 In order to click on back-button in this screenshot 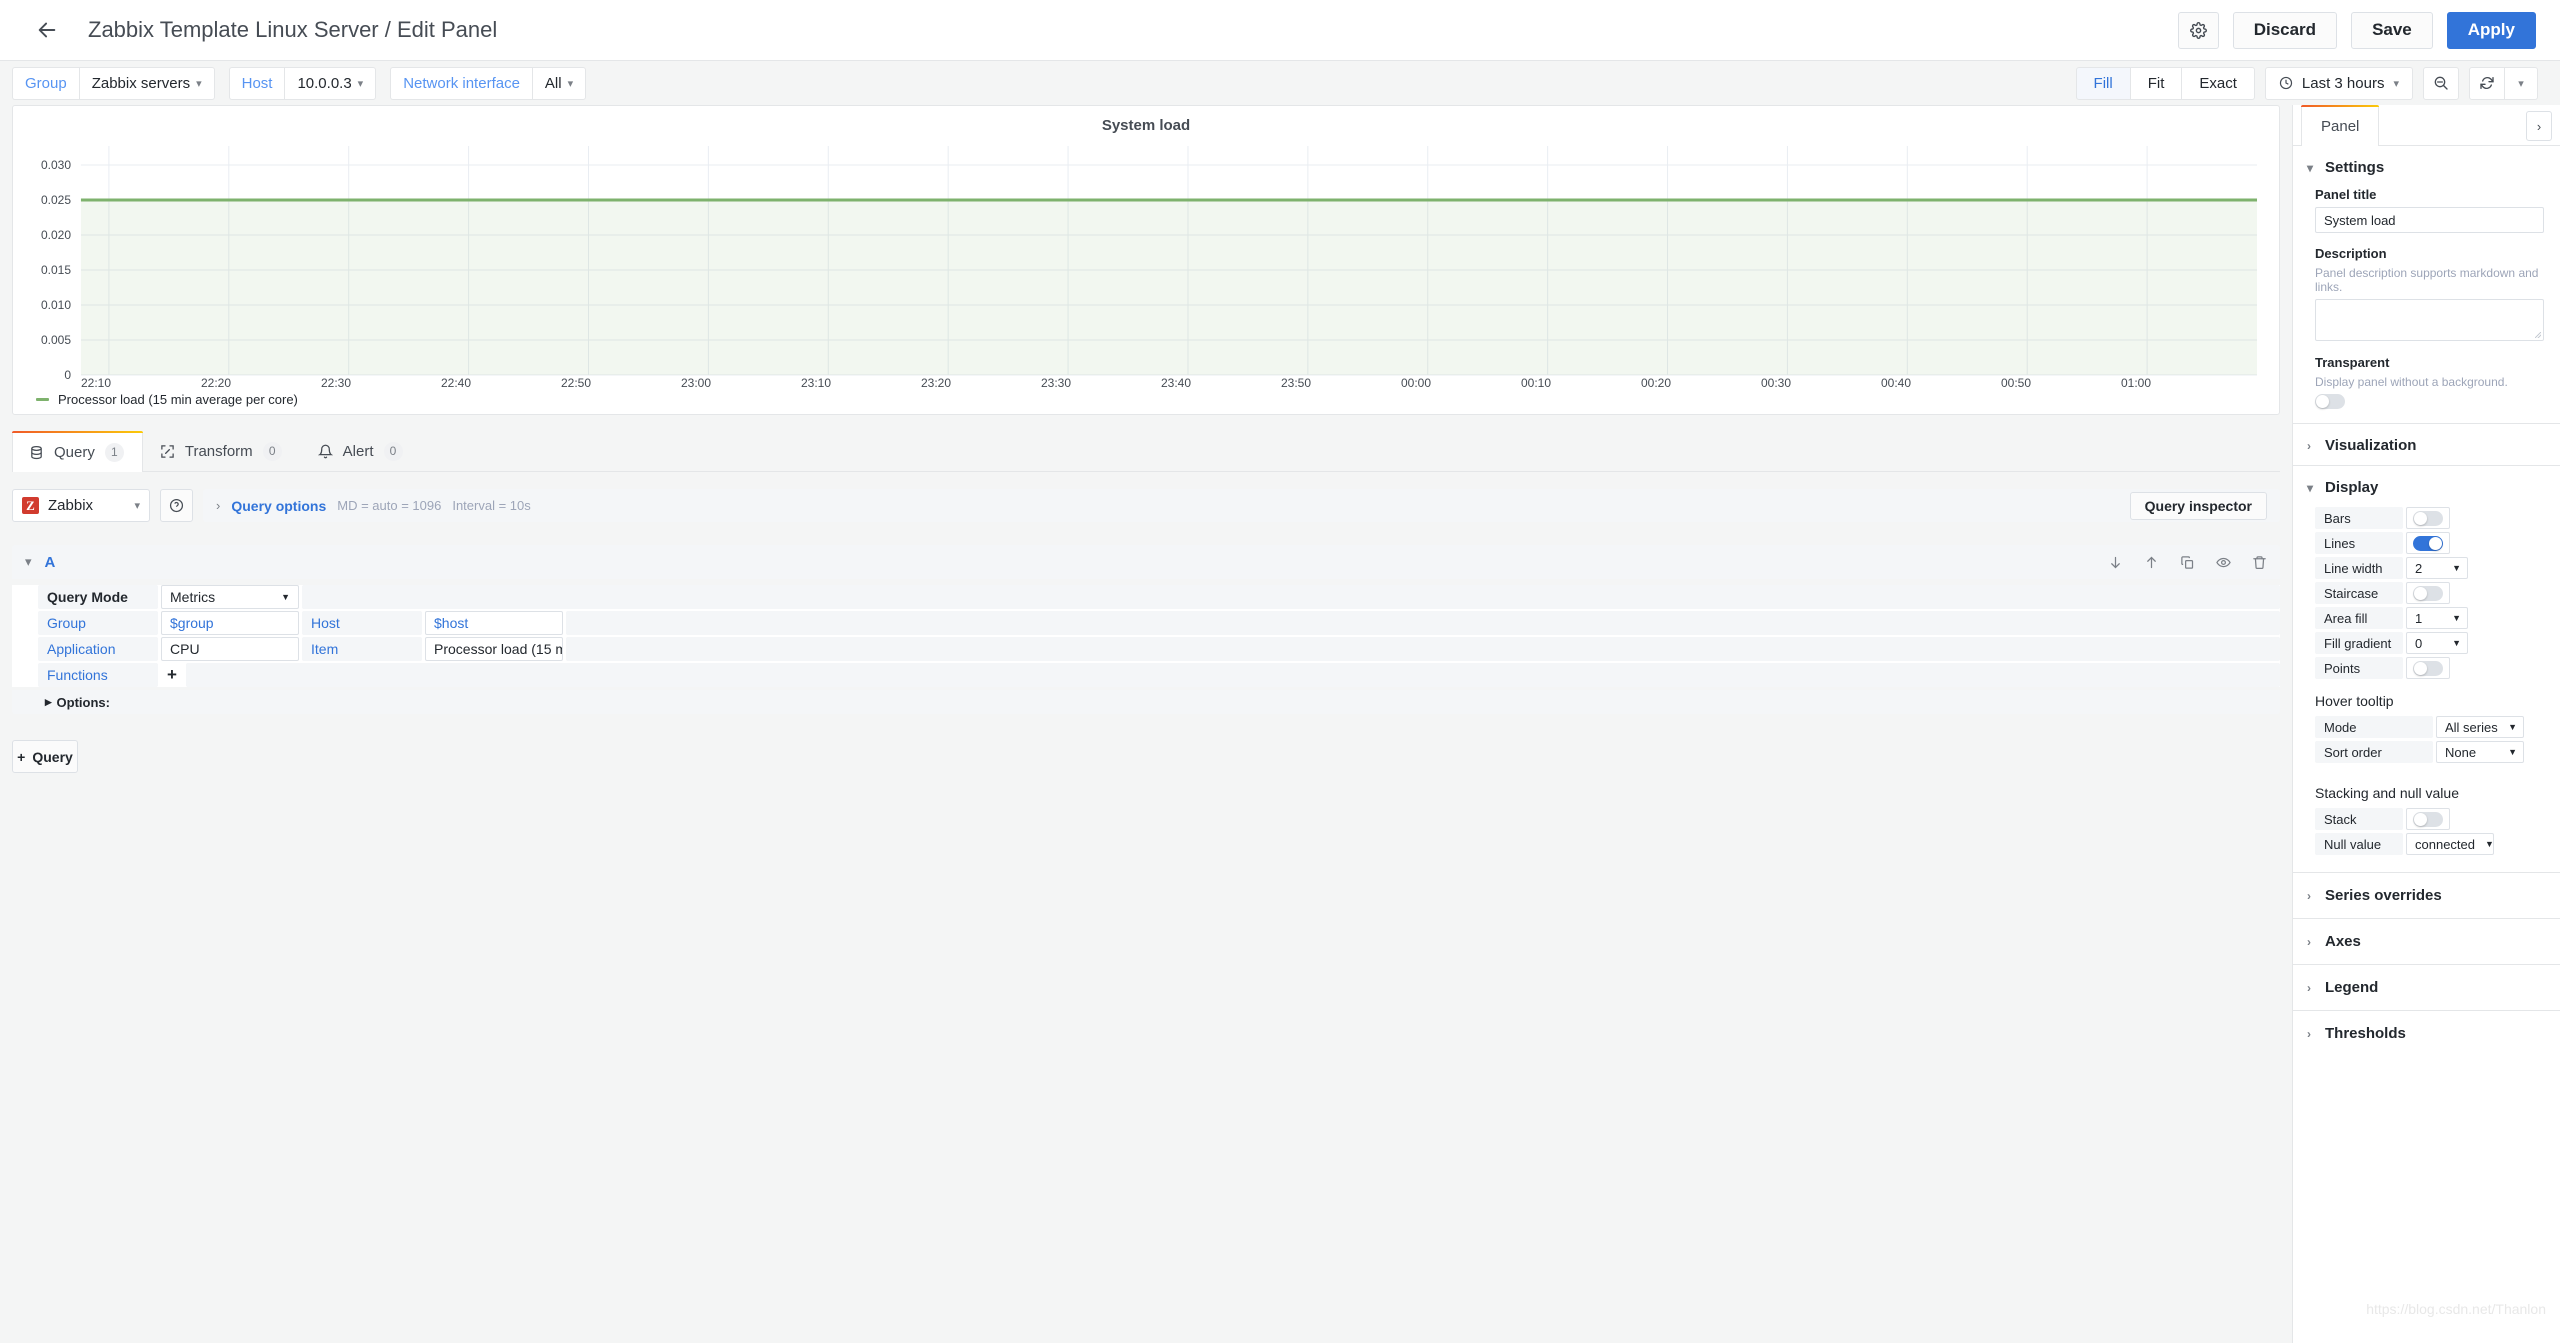, I will do `click(47, 30)`.